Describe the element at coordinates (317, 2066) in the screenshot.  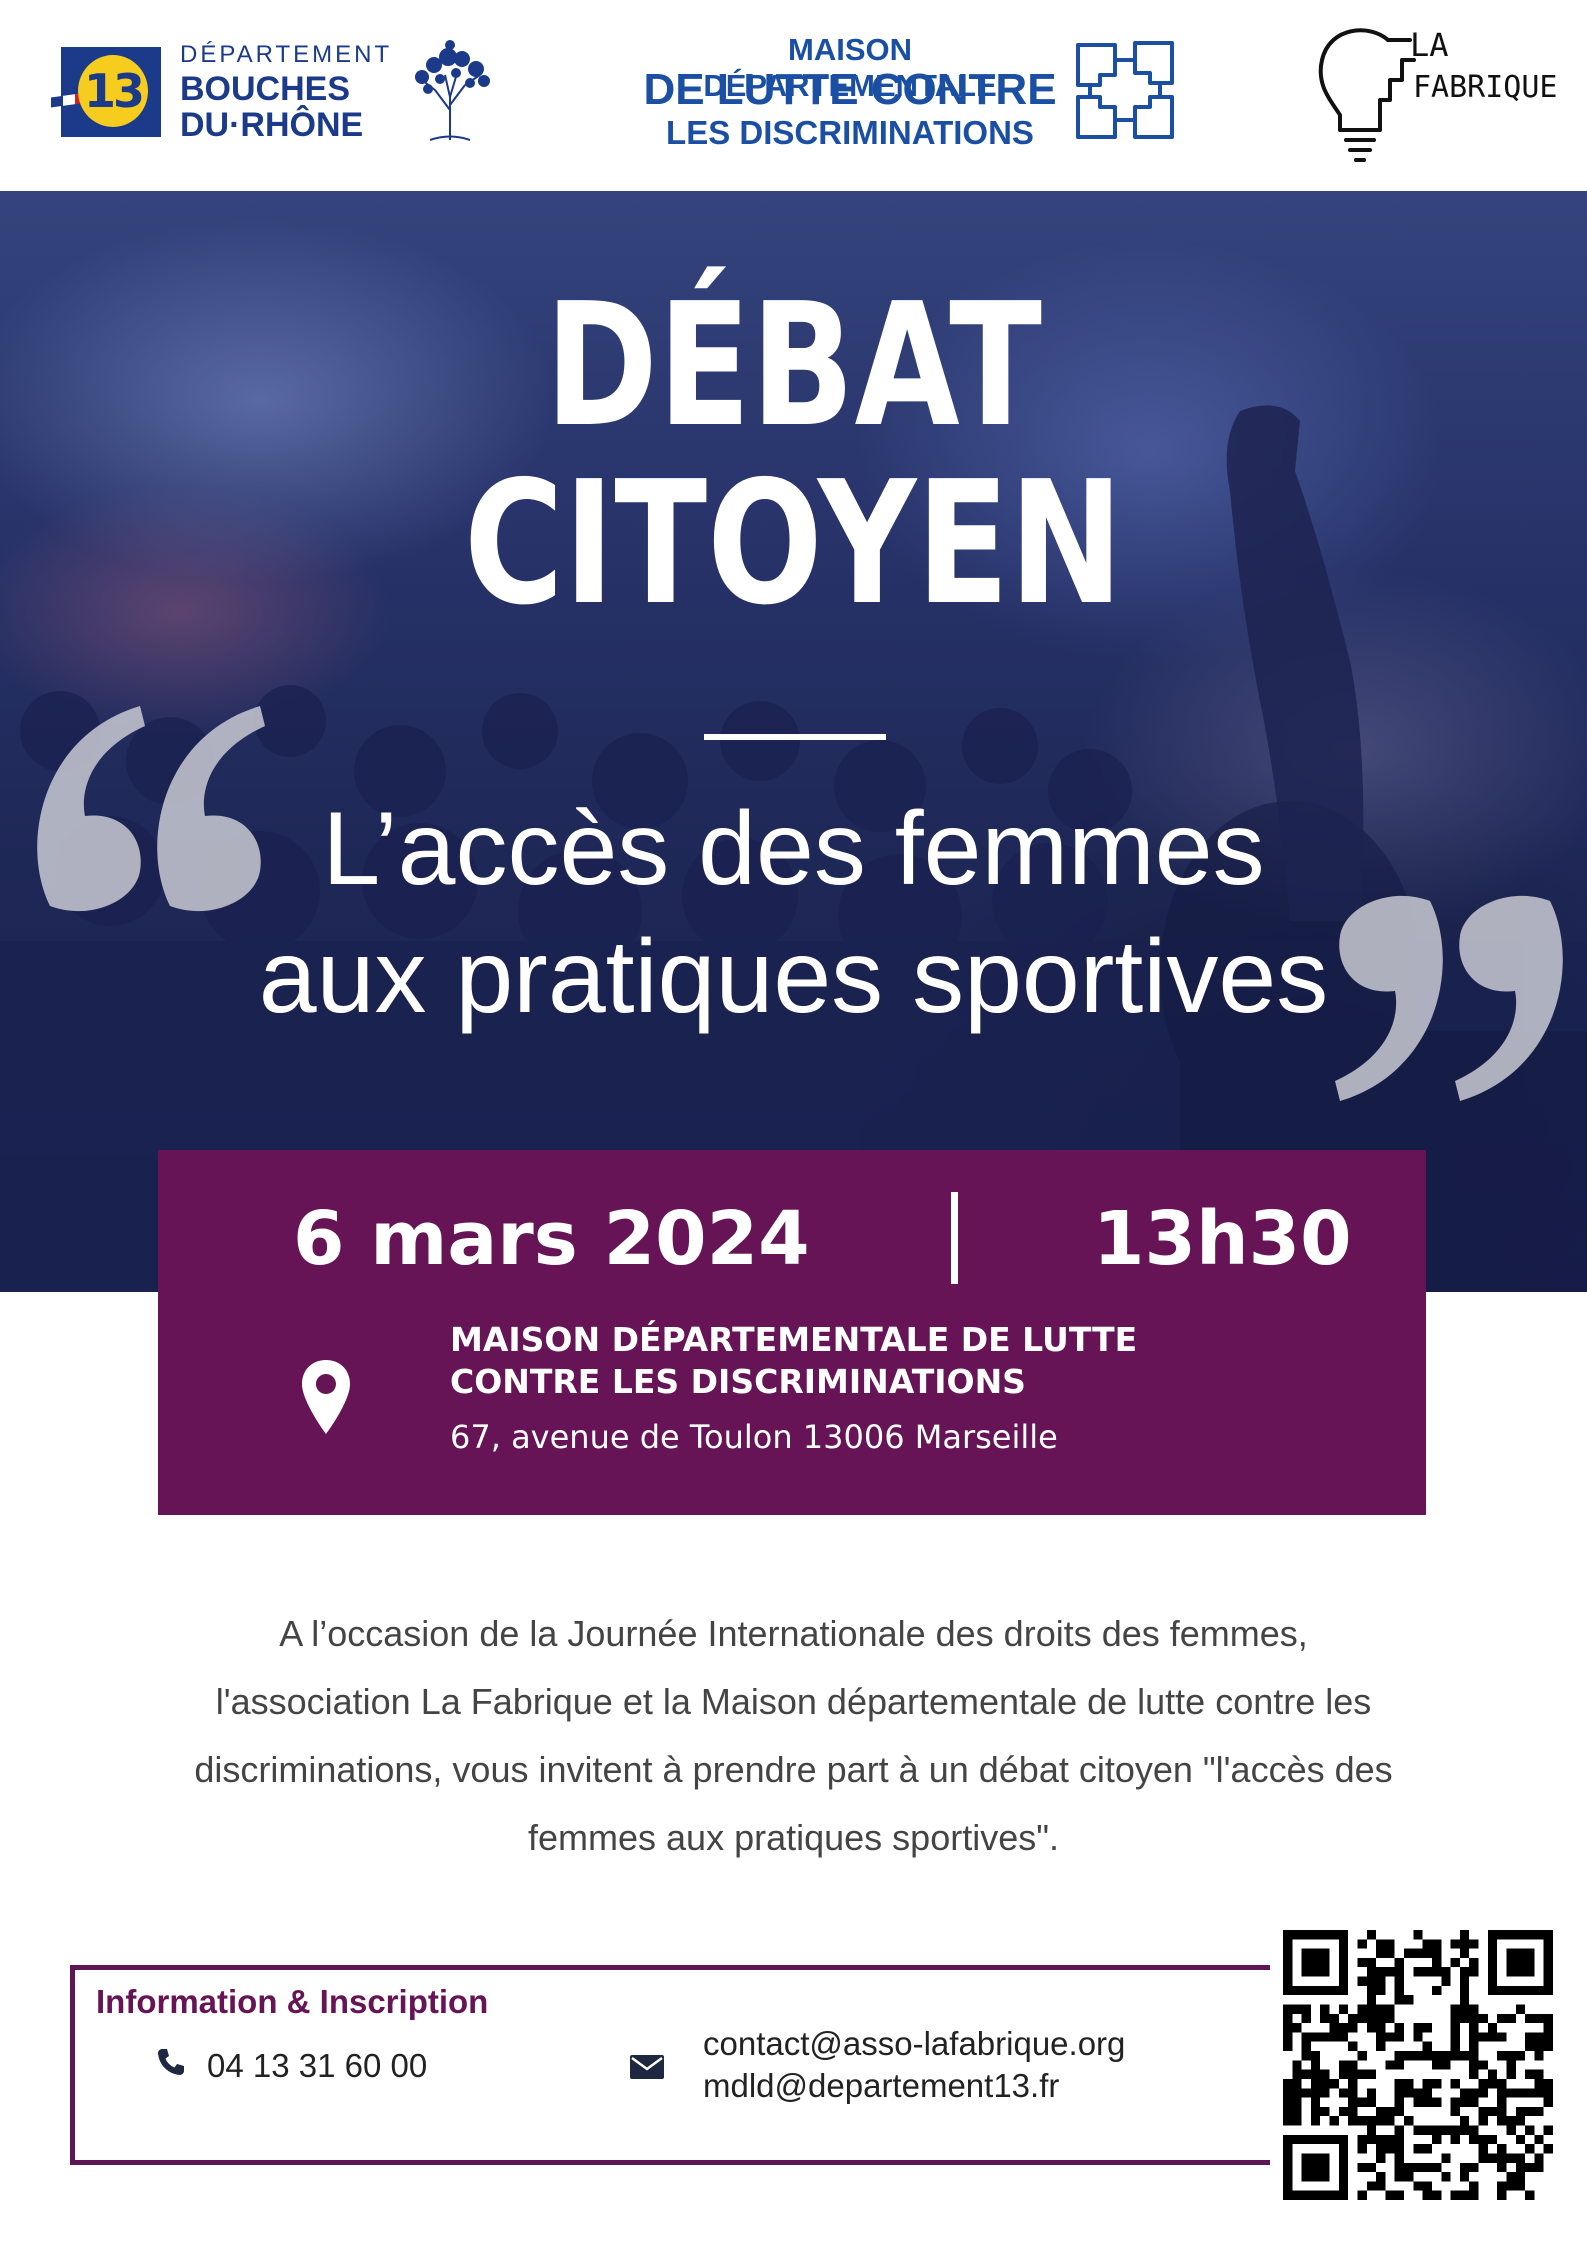
I see `contact-phone: 04 13 31 60 00` at that location.